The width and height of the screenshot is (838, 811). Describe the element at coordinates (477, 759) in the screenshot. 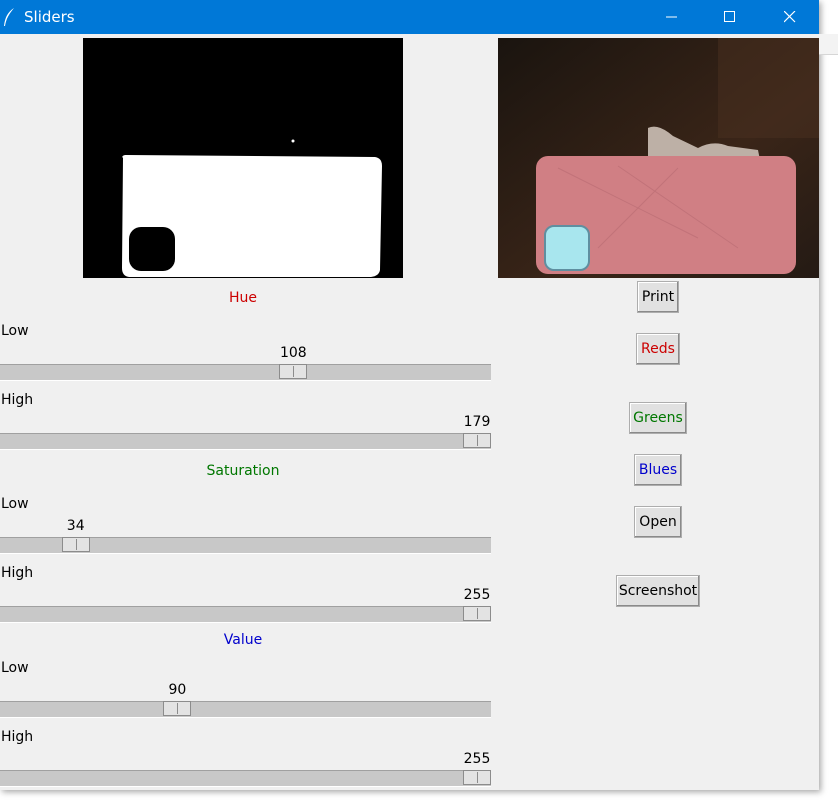

I see `value-high-value: 255` at that location.